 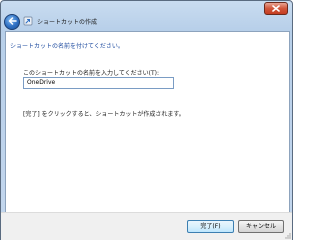 I want to click on title-bar: ショートカットの作成, so click(x=146, y=16).